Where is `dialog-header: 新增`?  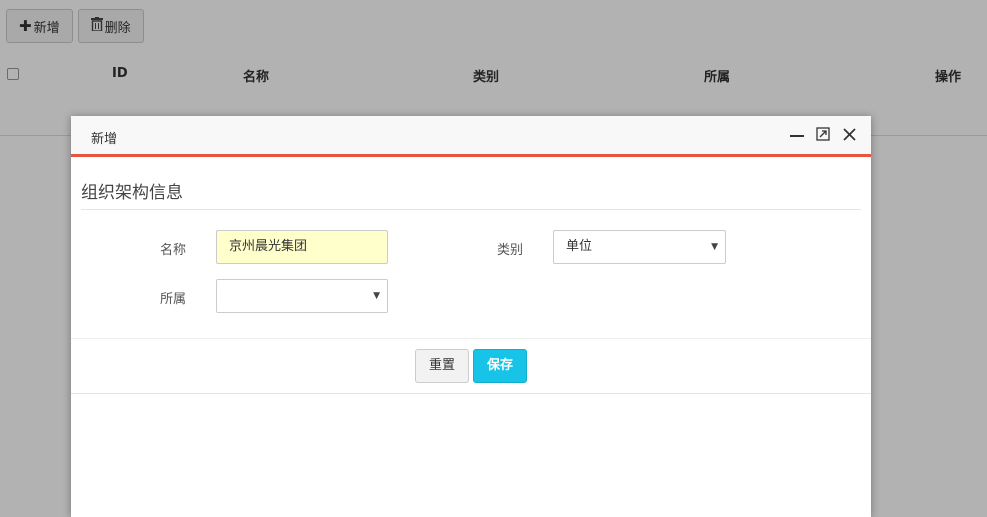
dialog-header: 新增 is located at coordinates (471, 136).